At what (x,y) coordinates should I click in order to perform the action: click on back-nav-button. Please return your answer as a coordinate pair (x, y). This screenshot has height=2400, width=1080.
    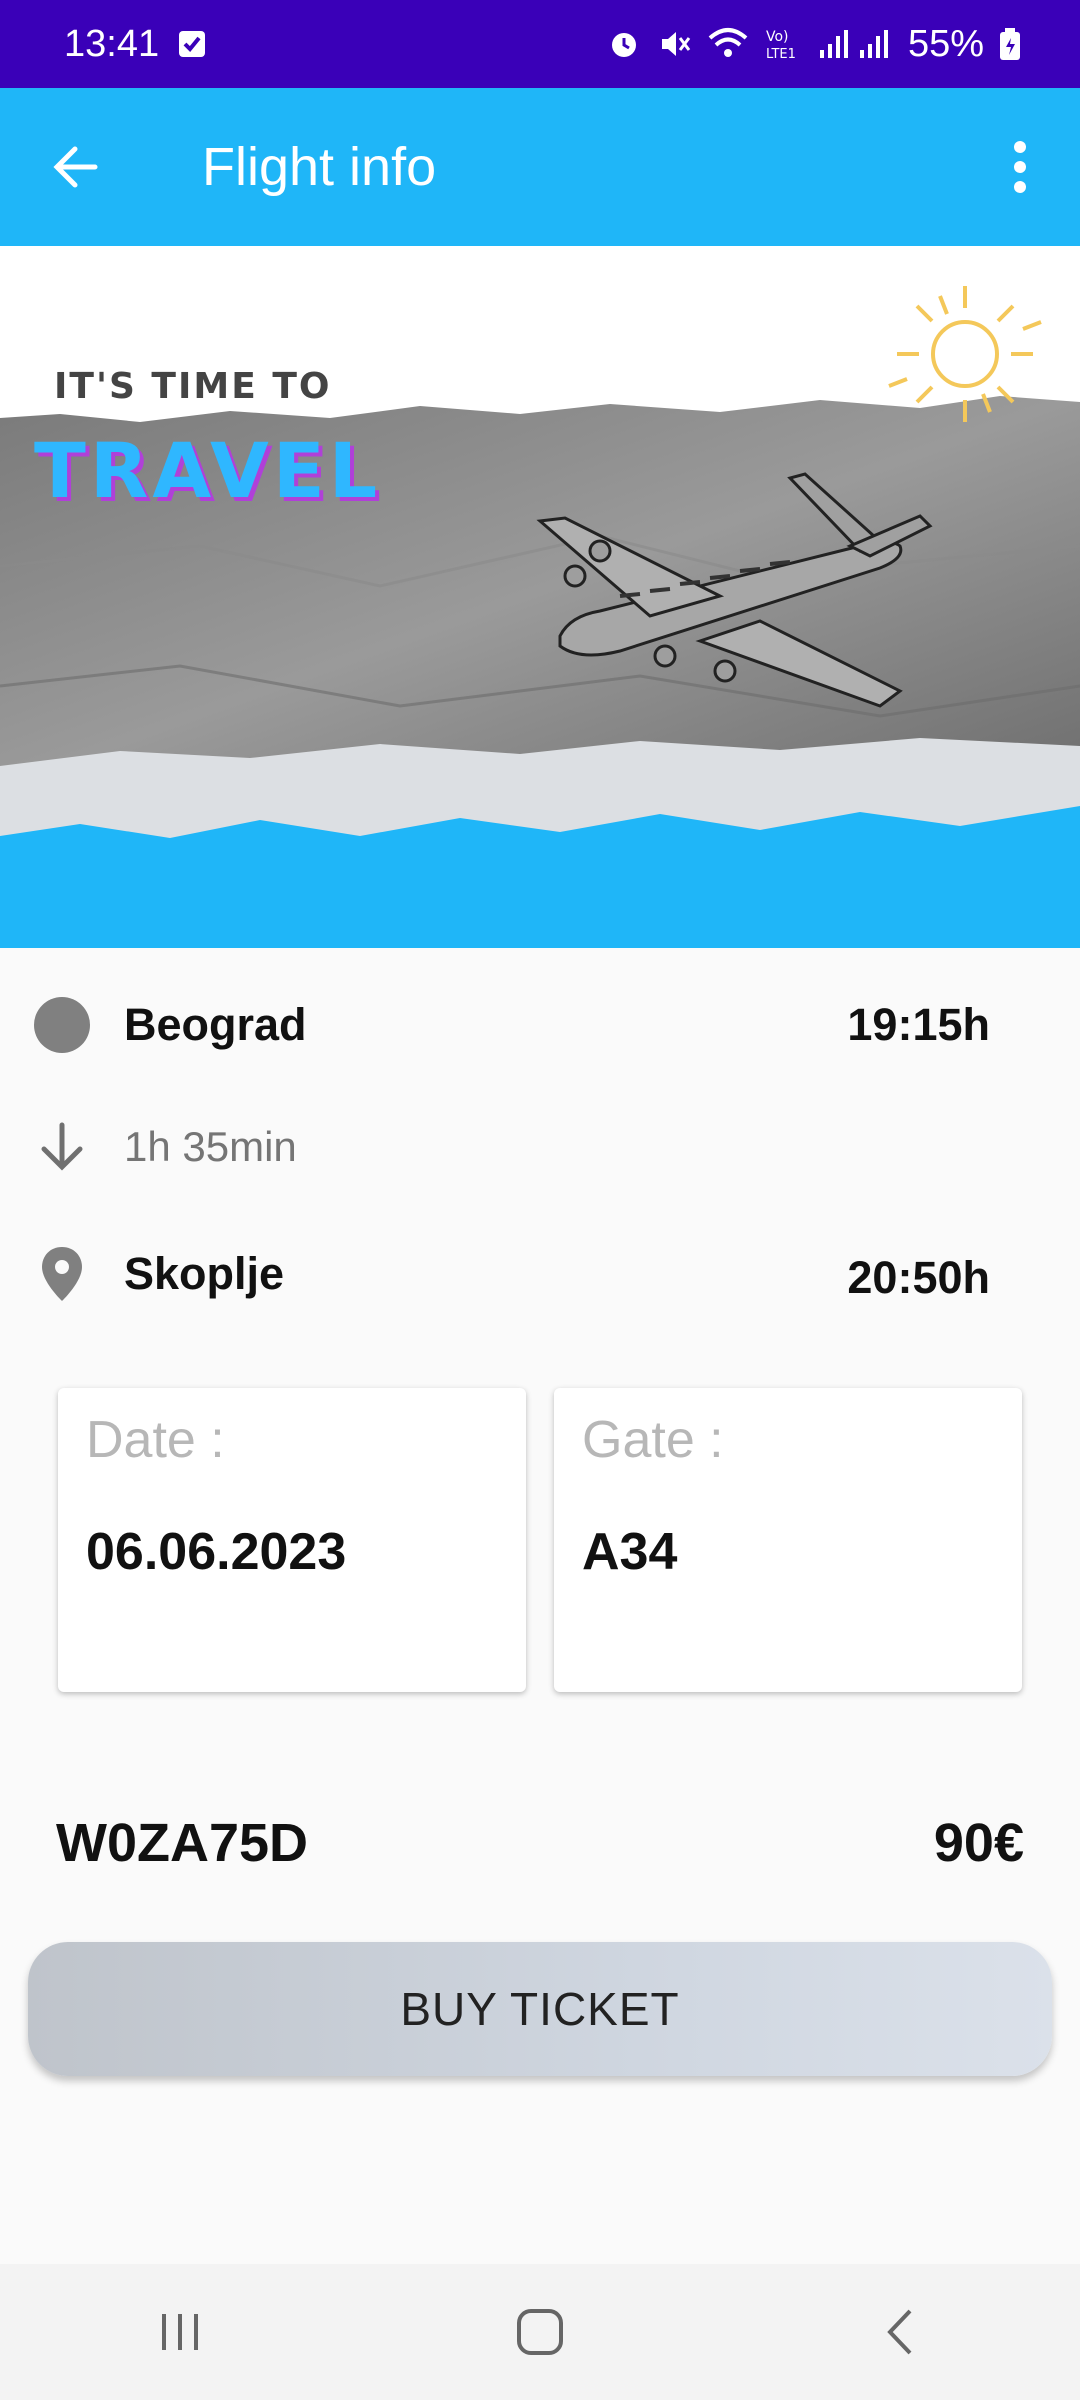
    Looking at the image, I should click on (900, 2332).